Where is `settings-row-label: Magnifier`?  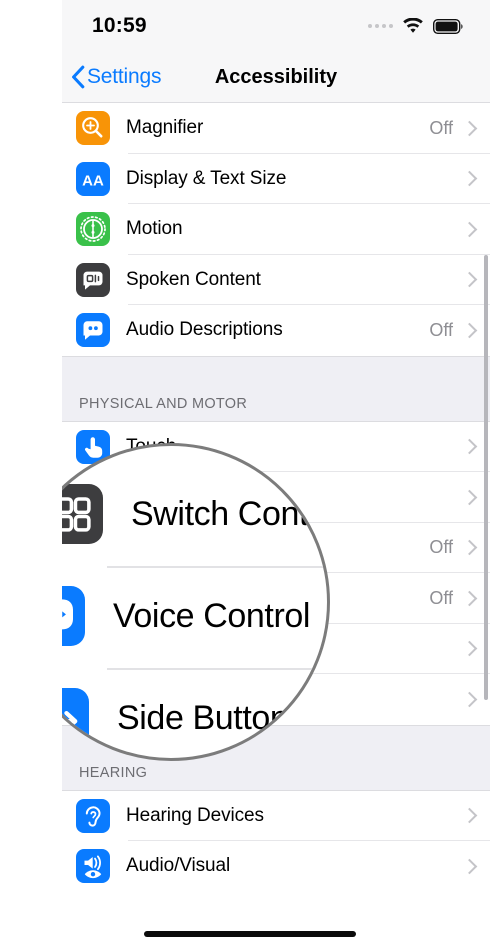
settings-row-label: Magnifier is located at coordinates (165, 128).